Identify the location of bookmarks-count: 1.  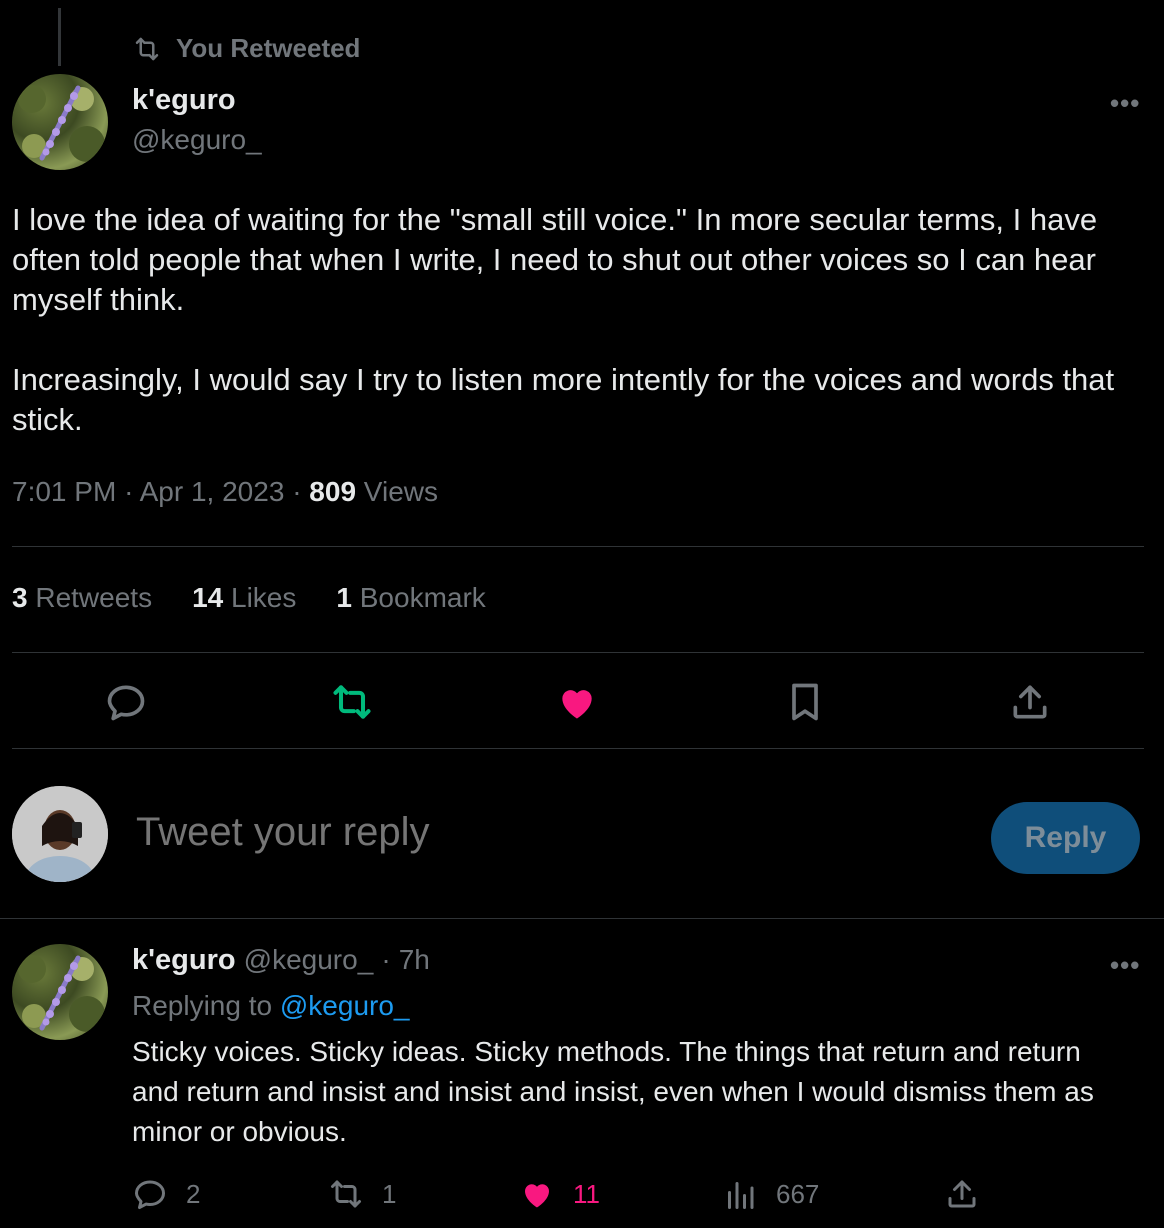
(344, 597).